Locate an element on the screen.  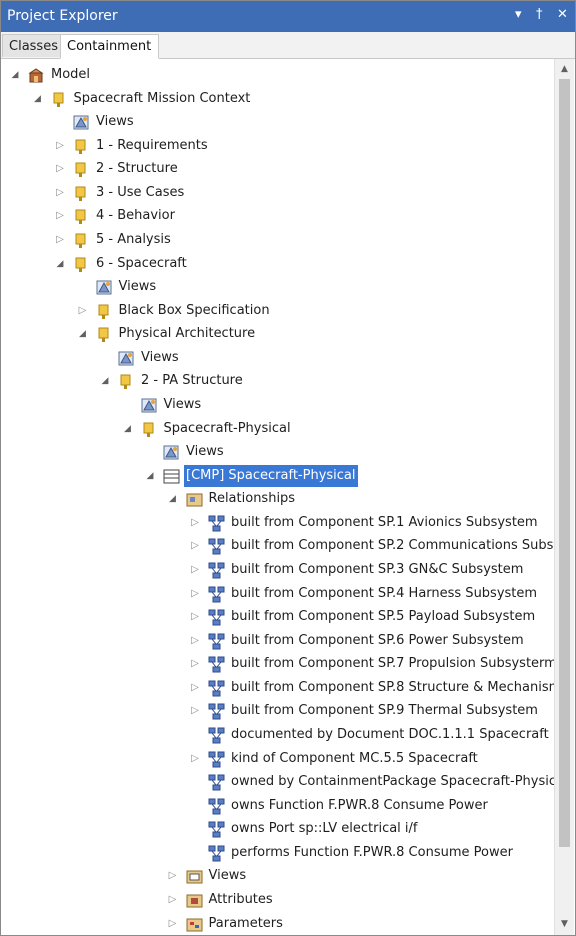
tree-node: ◢ Physical Architecture is located at coordinates (277, 334).